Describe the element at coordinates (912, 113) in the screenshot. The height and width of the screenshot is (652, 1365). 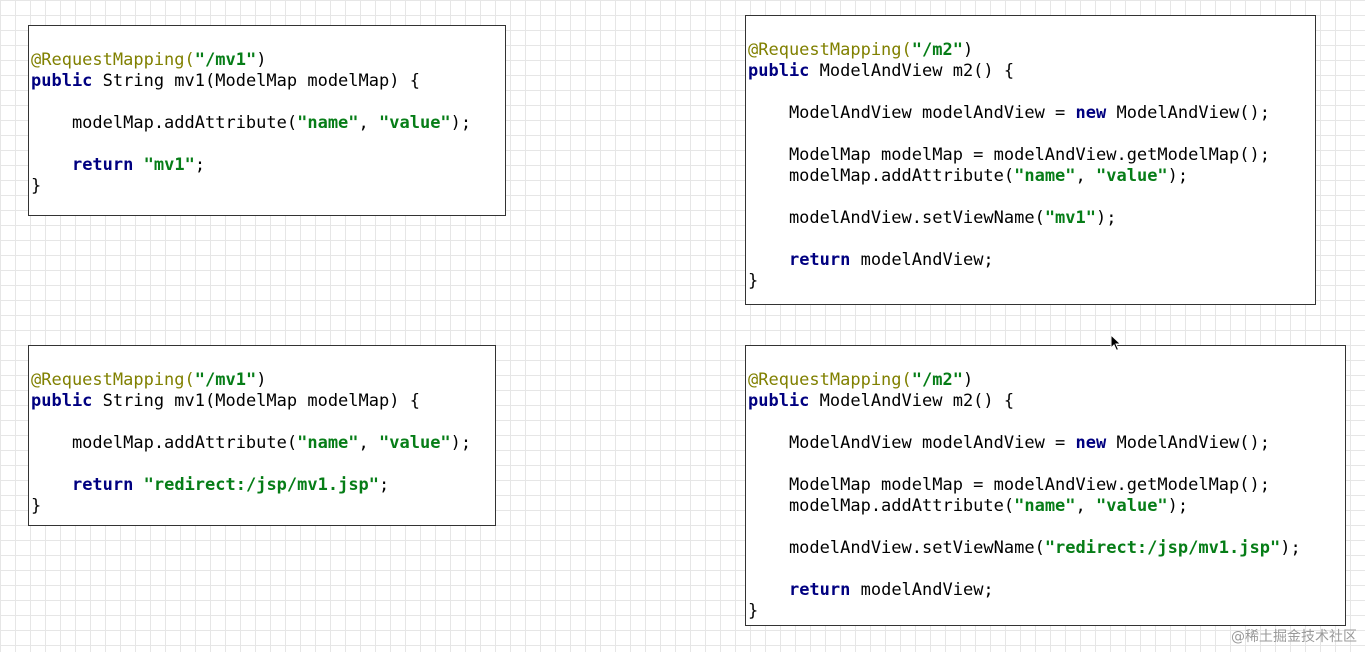
I see `code-token-plain: ModelAndView modelAndView =` at that location.